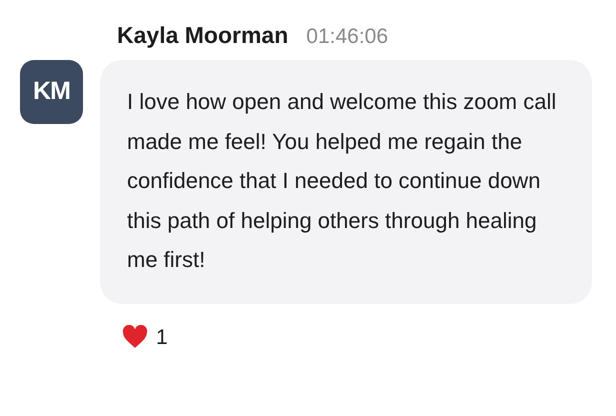 This screenshot has height=416, width=616. I want to click on heart-icon, so click(135, 337).